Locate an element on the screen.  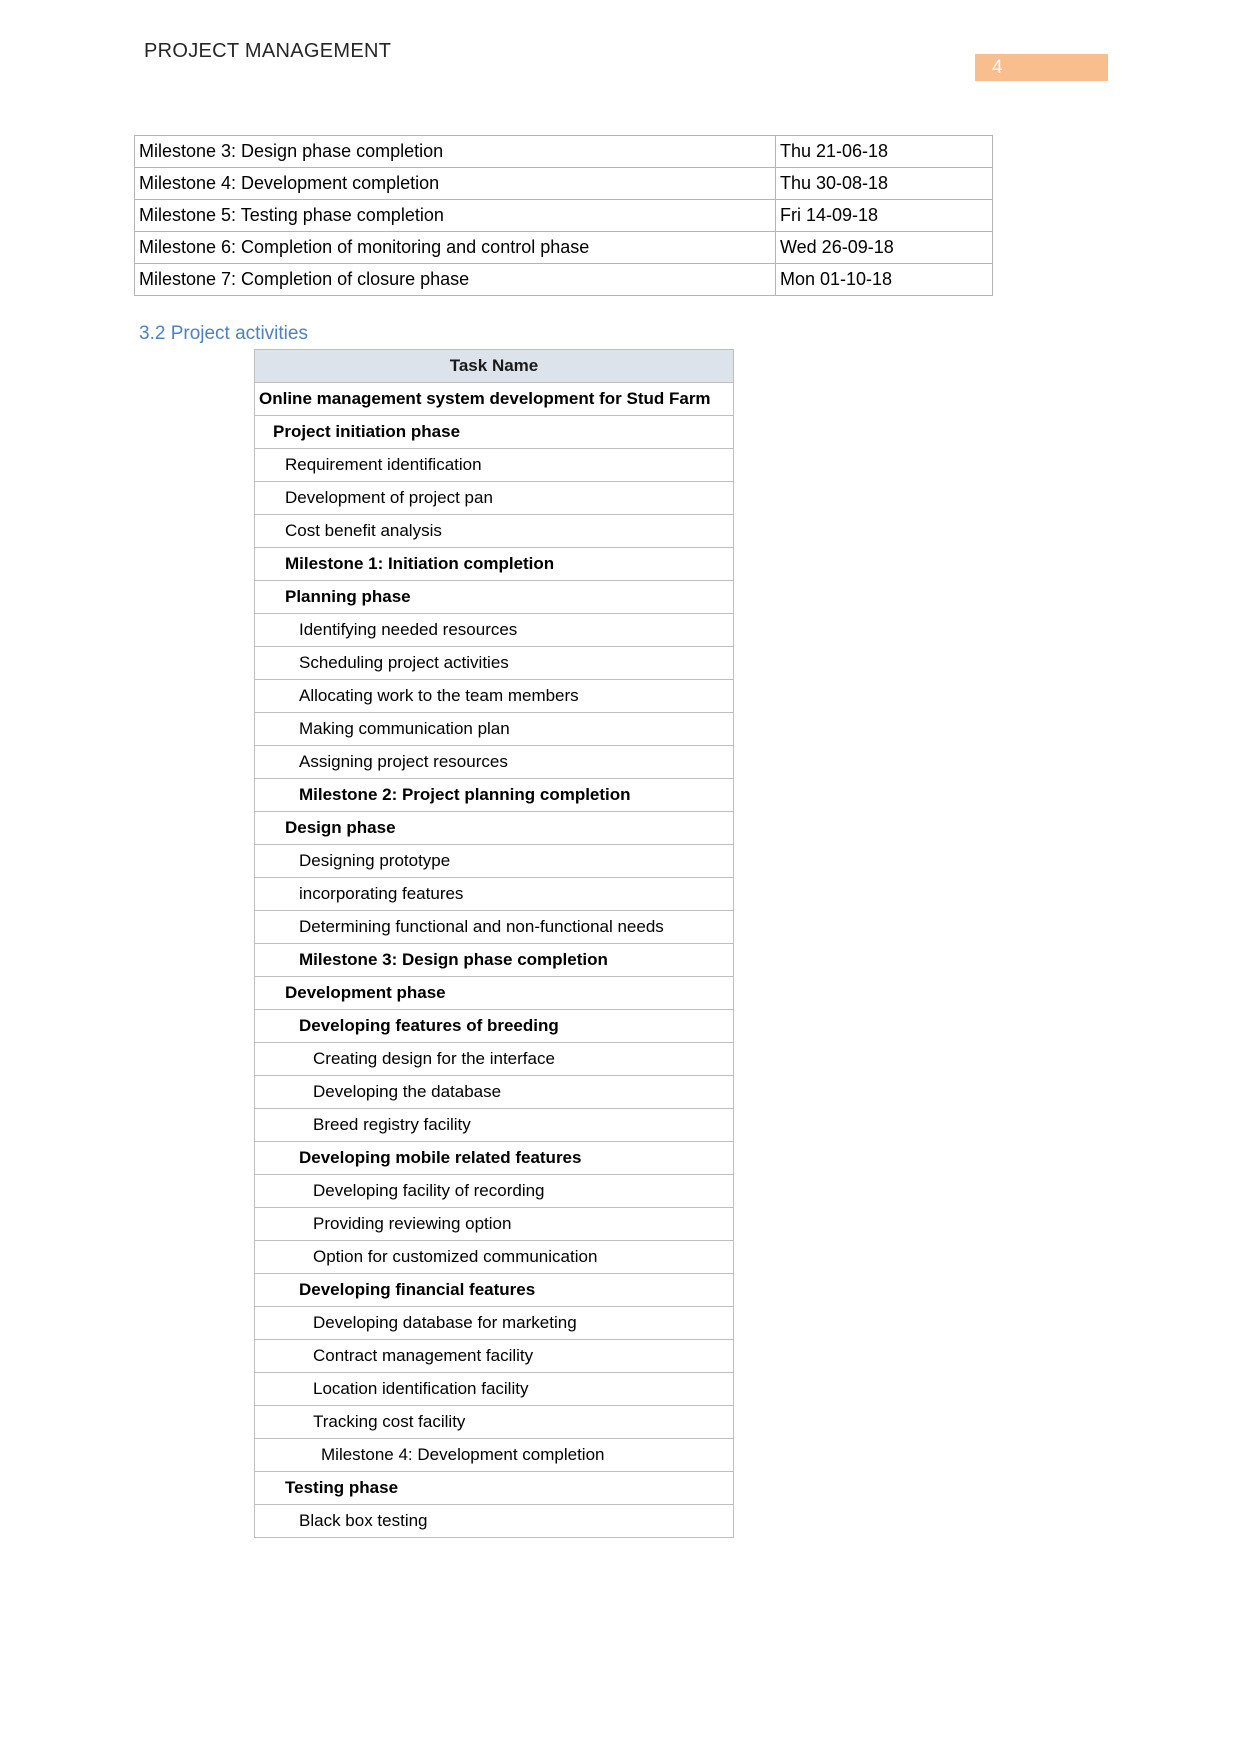
page-header: PROJECT MANAGEMENT 4 is located at coordinates (620, 63).